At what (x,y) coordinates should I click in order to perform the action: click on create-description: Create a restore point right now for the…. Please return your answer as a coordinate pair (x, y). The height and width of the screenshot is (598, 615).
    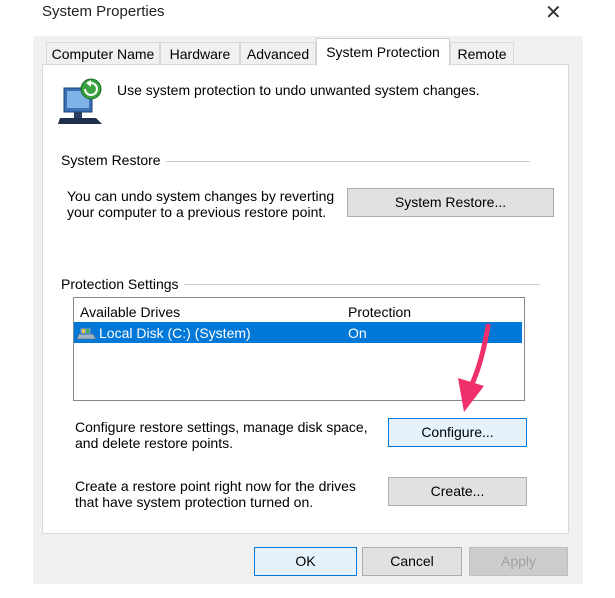
    Looking at the image, I should click on (215, 494).